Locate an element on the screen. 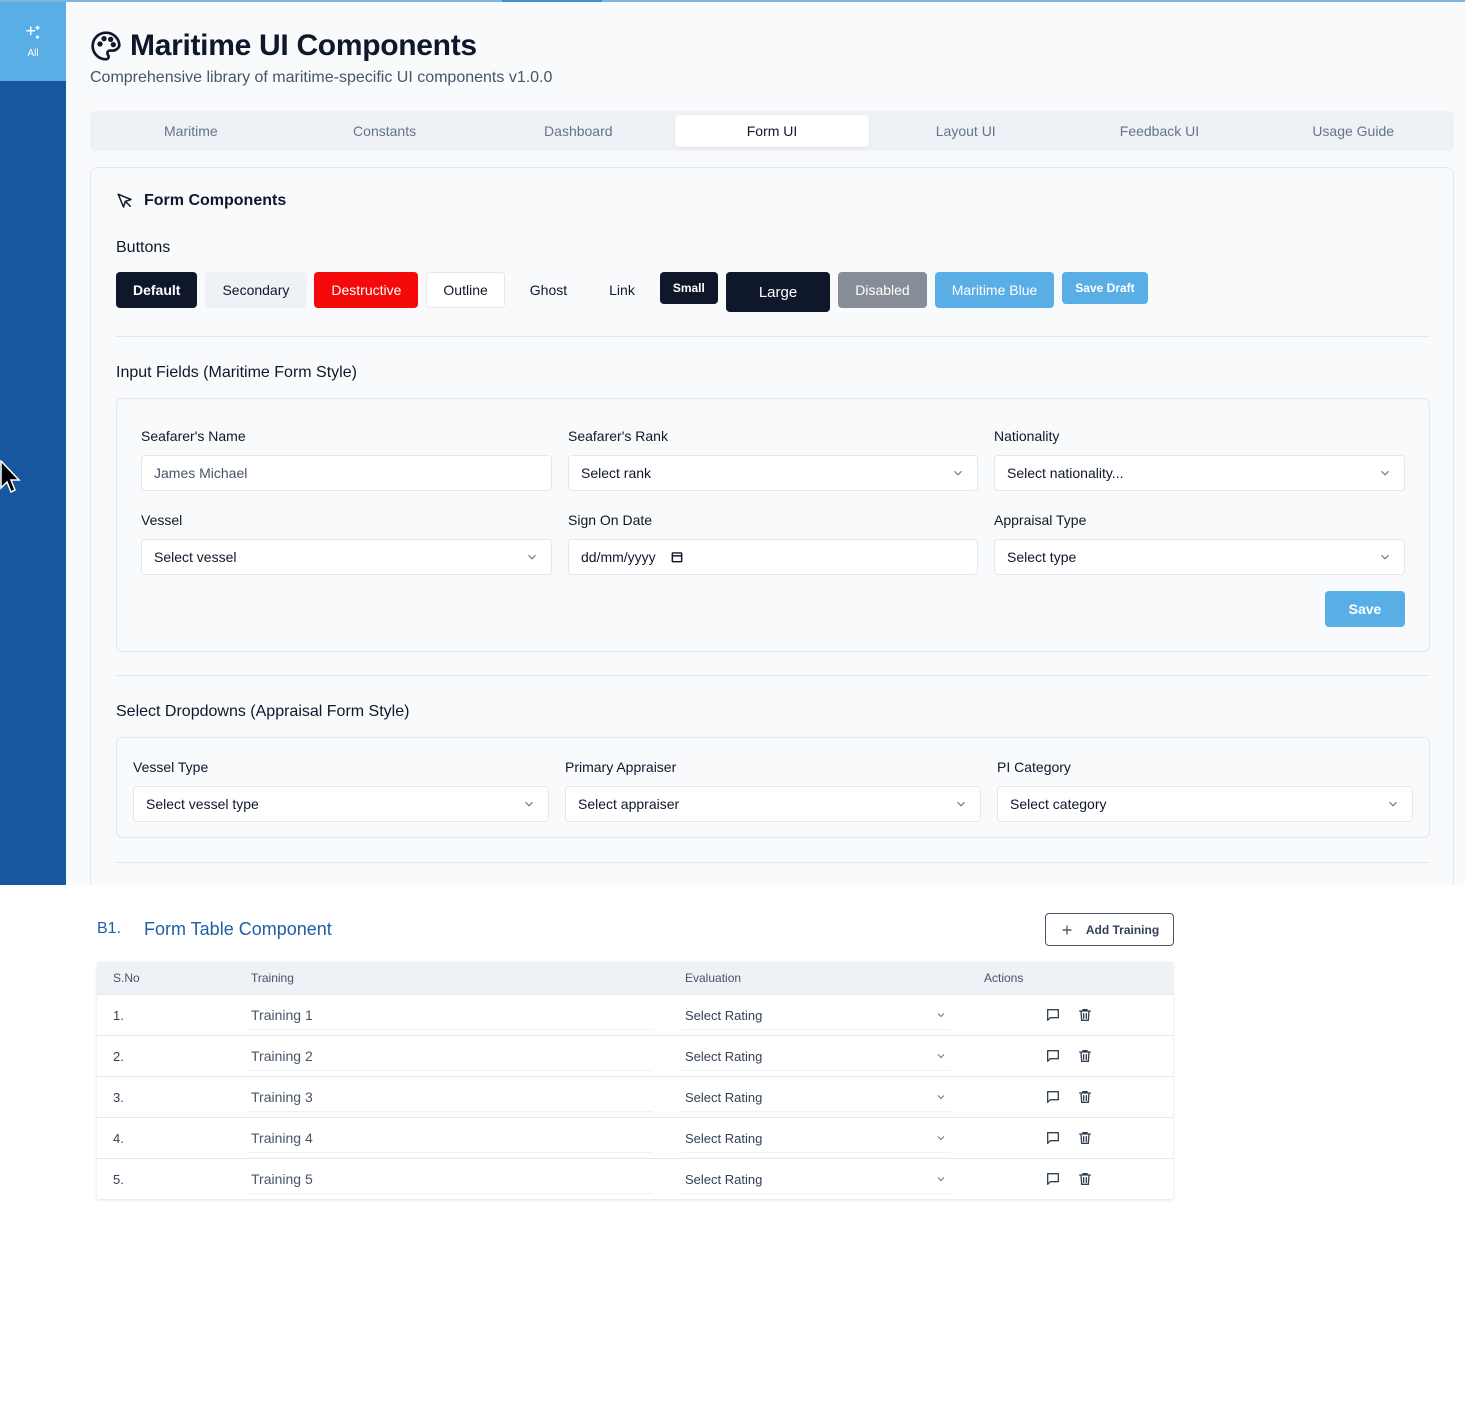 The image size is (1465, 1404). training-input: Training 2 is located at coordinates (450, 1056).